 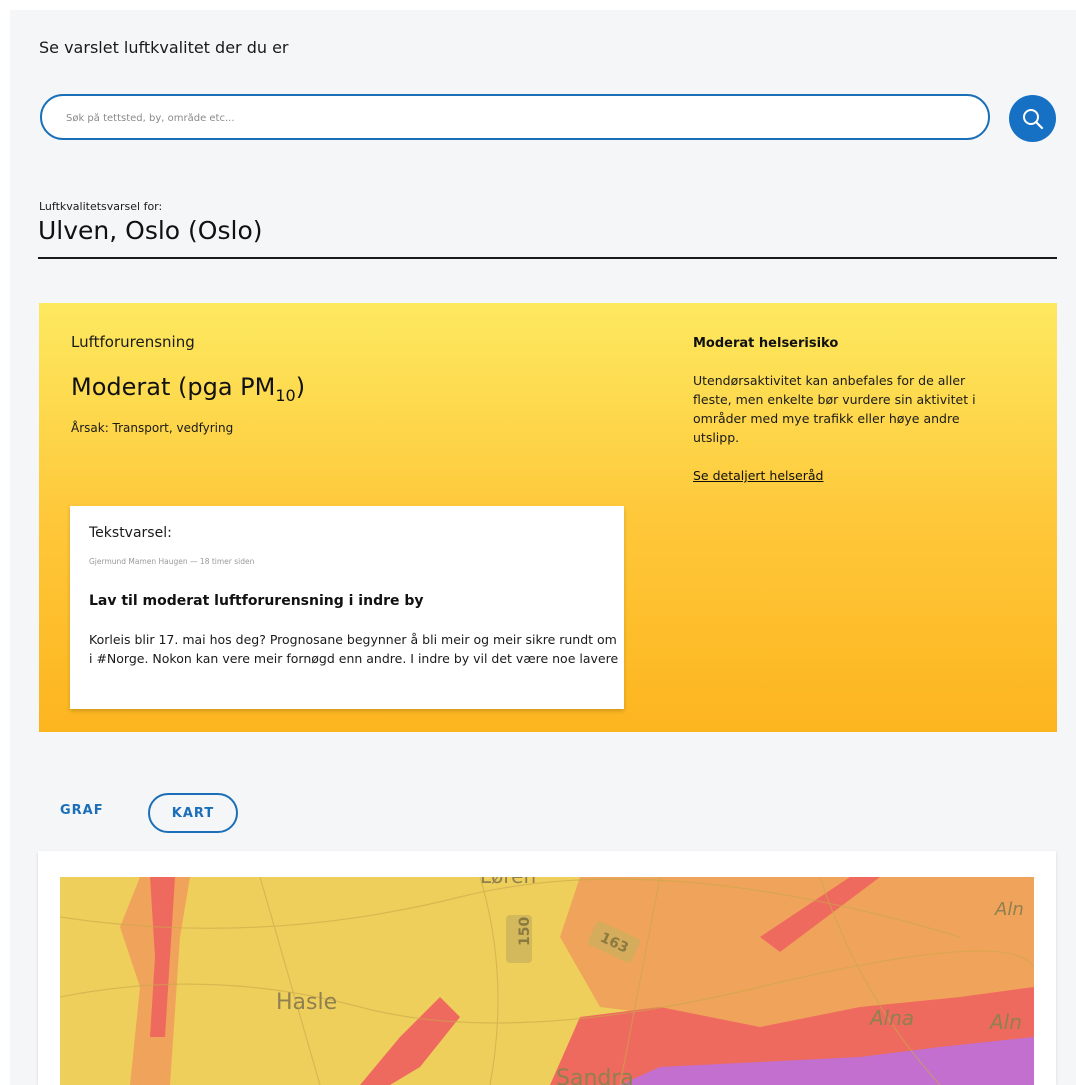 I want to click on search-icon, so click(x=1032, y=118).